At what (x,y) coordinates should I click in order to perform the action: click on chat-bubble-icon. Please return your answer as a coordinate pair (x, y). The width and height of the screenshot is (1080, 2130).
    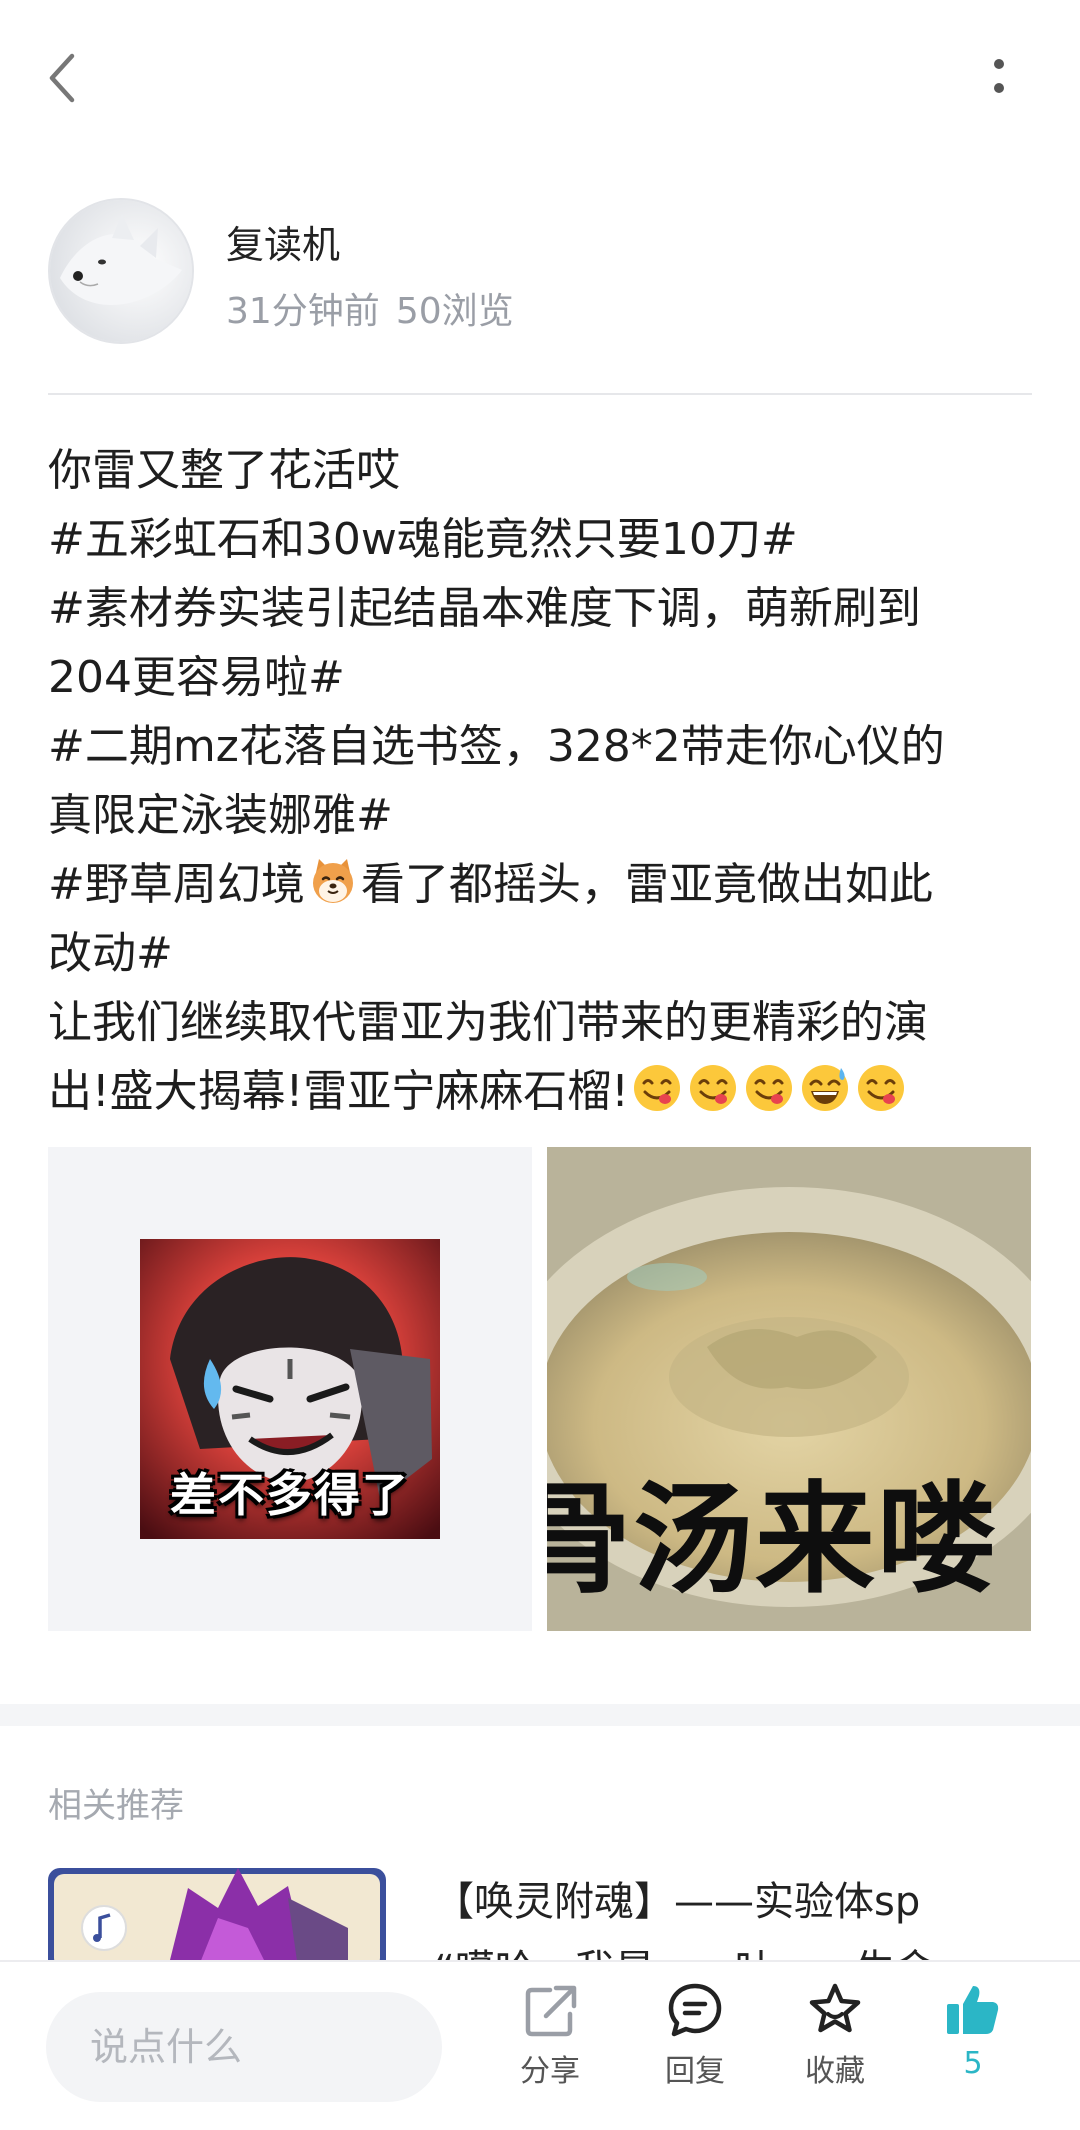
    Looking at the image, I should click on (695, 2010).